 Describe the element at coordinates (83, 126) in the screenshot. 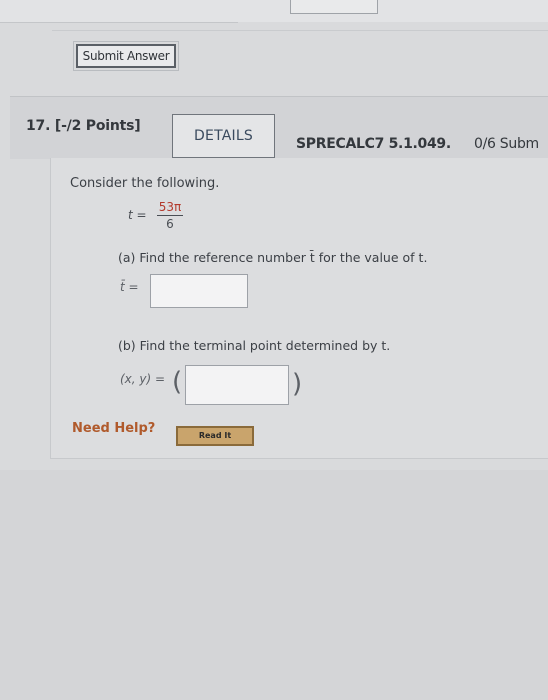

I see `question-number-points: 17. [-/2 Points]` at that location.